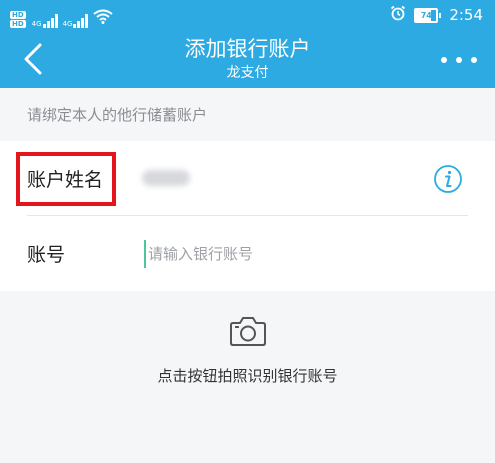 This screenshot has height=463, width=495. Describe the element at coordinates (247, 15) in the screenshot. I see `status-bar: HD HD 4G 4G 74 2:54` at that location.